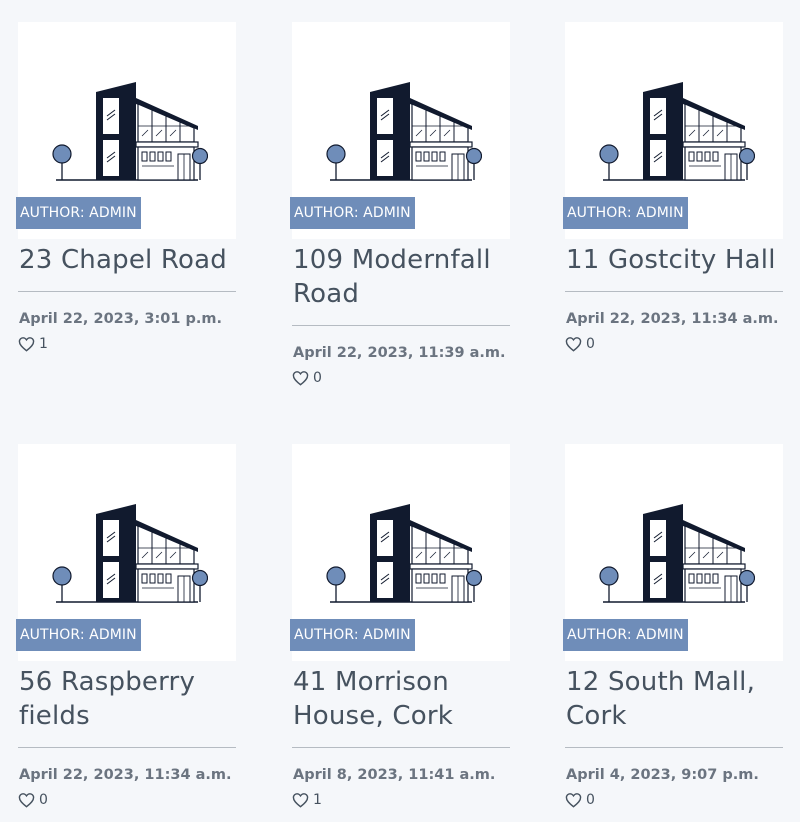 This screenshot has width=800, height=822. What do you see at coordinates (674, 260) in the screenshot?
I see `listing-title: 11 Gostcity Hall` at bounding box center [674, 260].